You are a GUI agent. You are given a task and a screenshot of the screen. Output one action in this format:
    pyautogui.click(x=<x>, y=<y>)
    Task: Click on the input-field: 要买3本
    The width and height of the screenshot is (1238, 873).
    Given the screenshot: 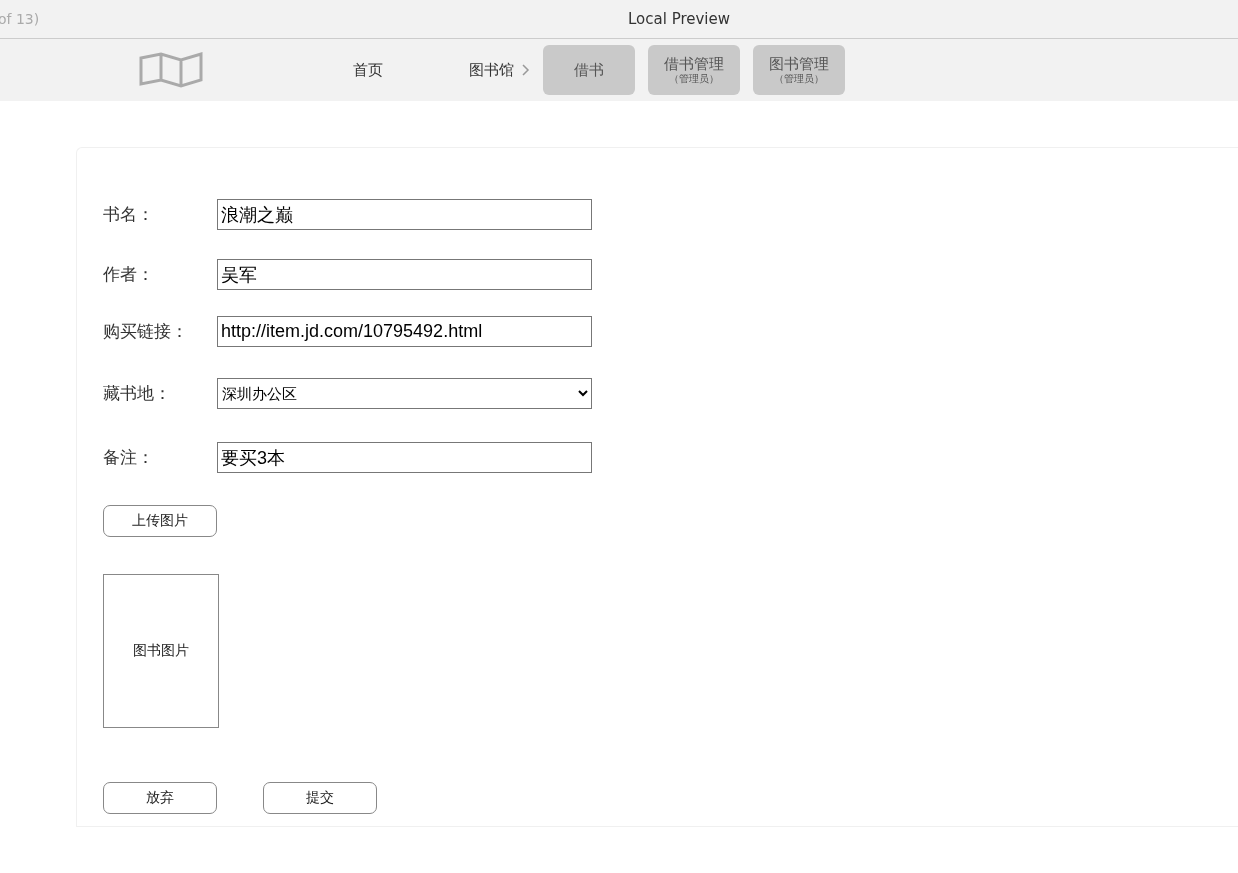 What is the action you would take?
    pyautogui.click(x=404, y=457)
    